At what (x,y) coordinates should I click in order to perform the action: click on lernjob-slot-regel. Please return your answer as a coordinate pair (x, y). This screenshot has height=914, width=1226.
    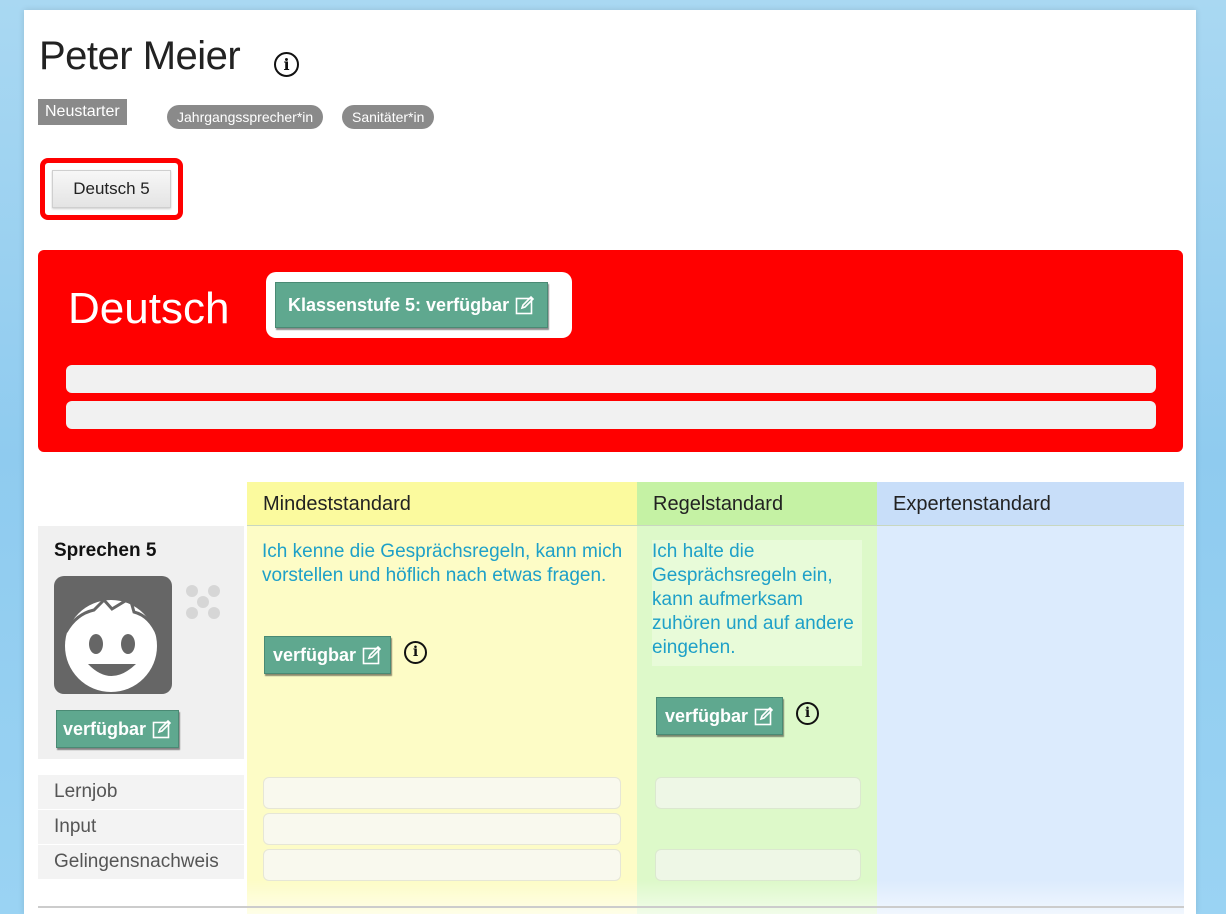
    Looking at the image, I should click on (758, 793).